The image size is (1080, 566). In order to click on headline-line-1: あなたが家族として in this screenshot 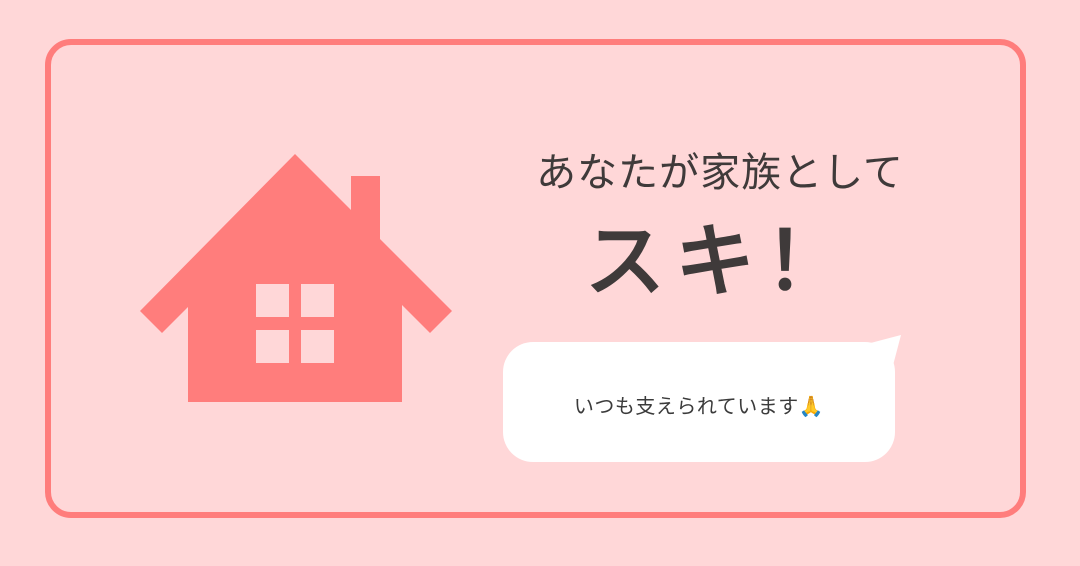, I will do `click(720, 173)`.